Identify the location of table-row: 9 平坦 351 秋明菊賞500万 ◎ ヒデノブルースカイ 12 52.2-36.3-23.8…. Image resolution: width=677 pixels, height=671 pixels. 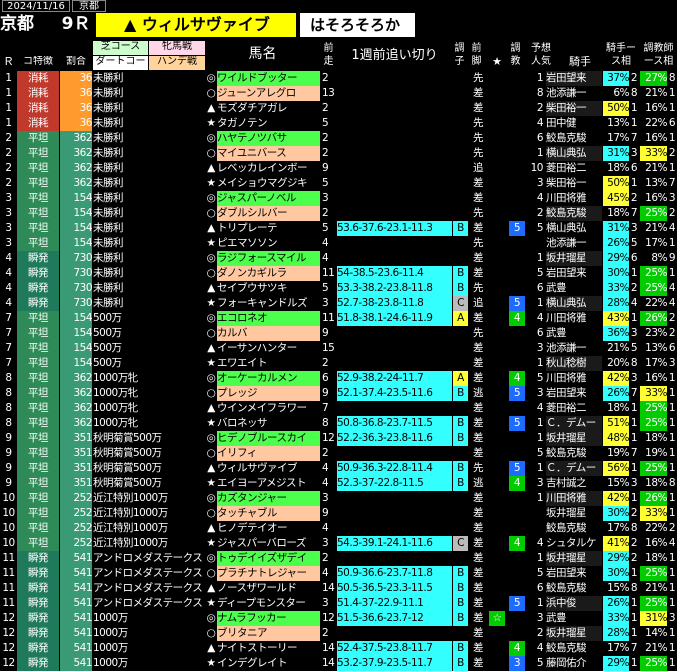
(338, 438).